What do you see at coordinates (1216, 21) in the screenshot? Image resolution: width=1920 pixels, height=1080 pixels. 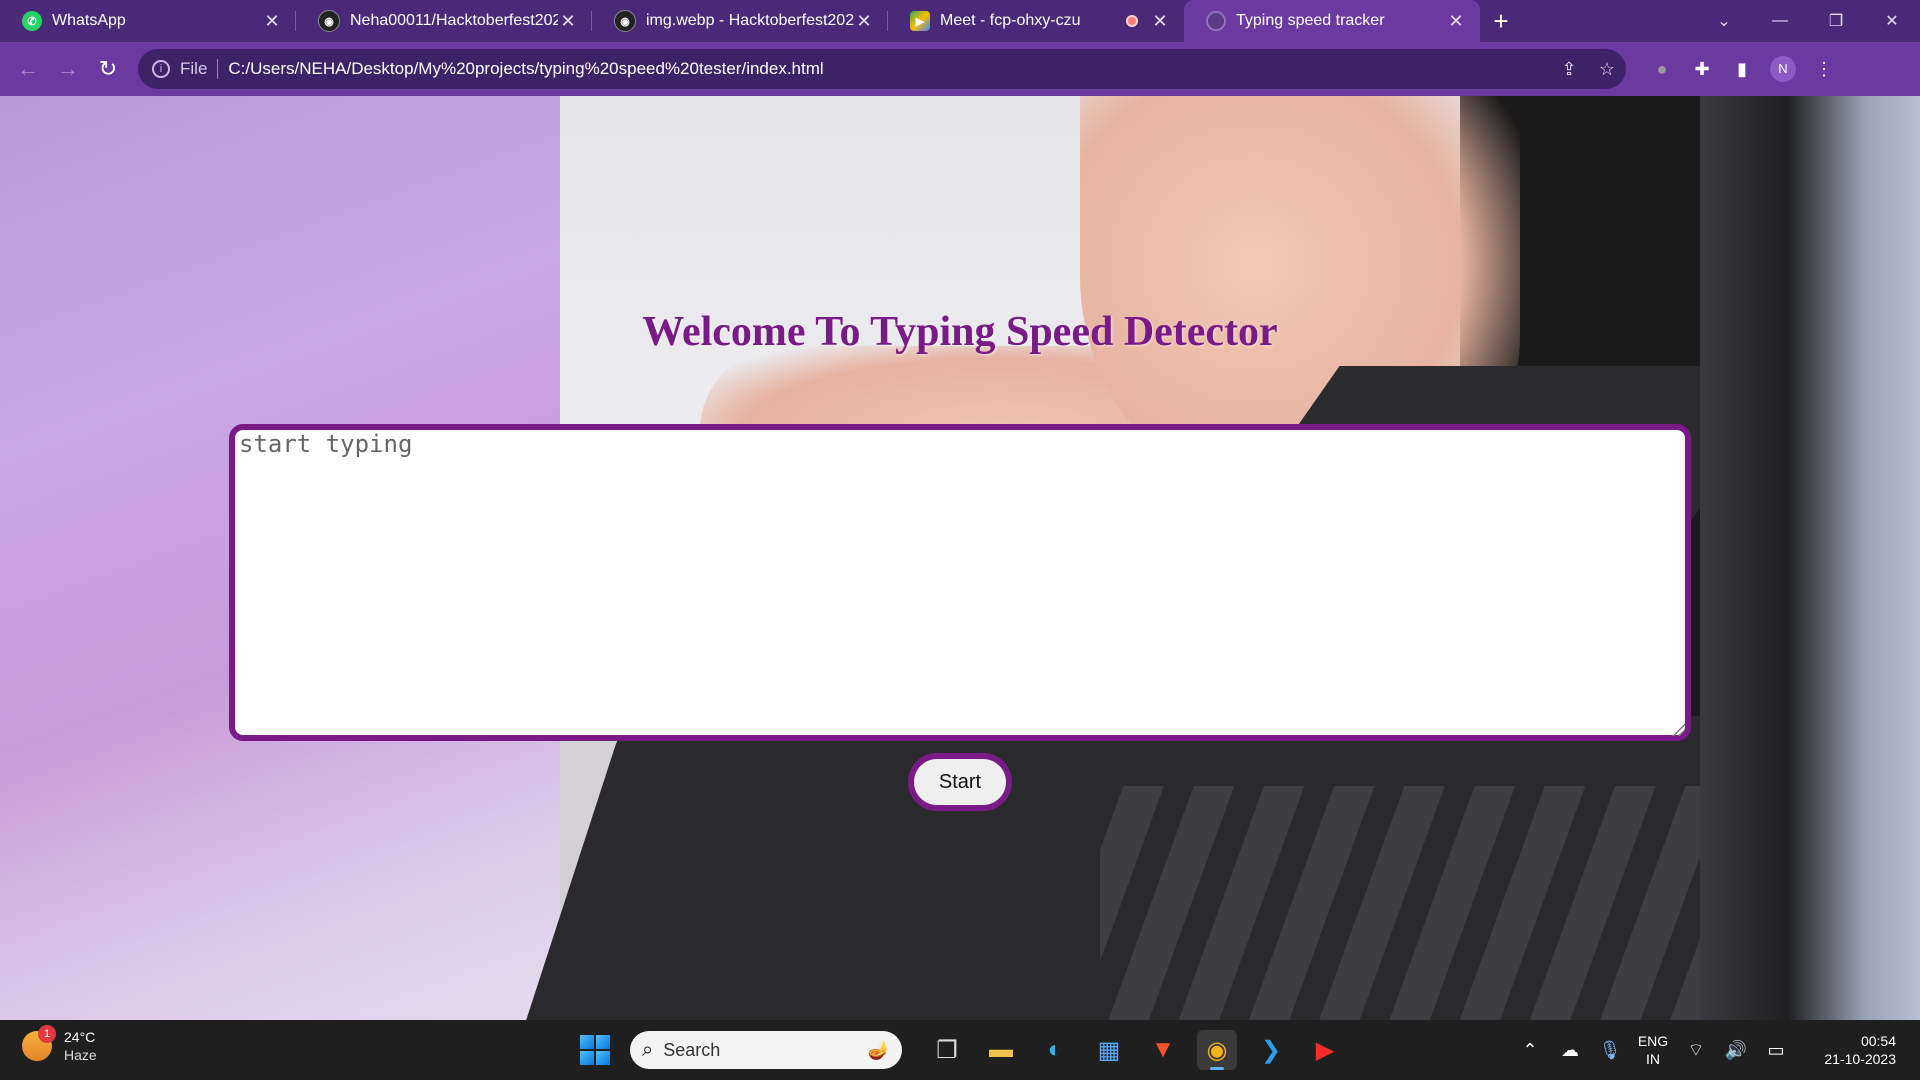 I see `globe-icon` at bounding box center [1216, 21].